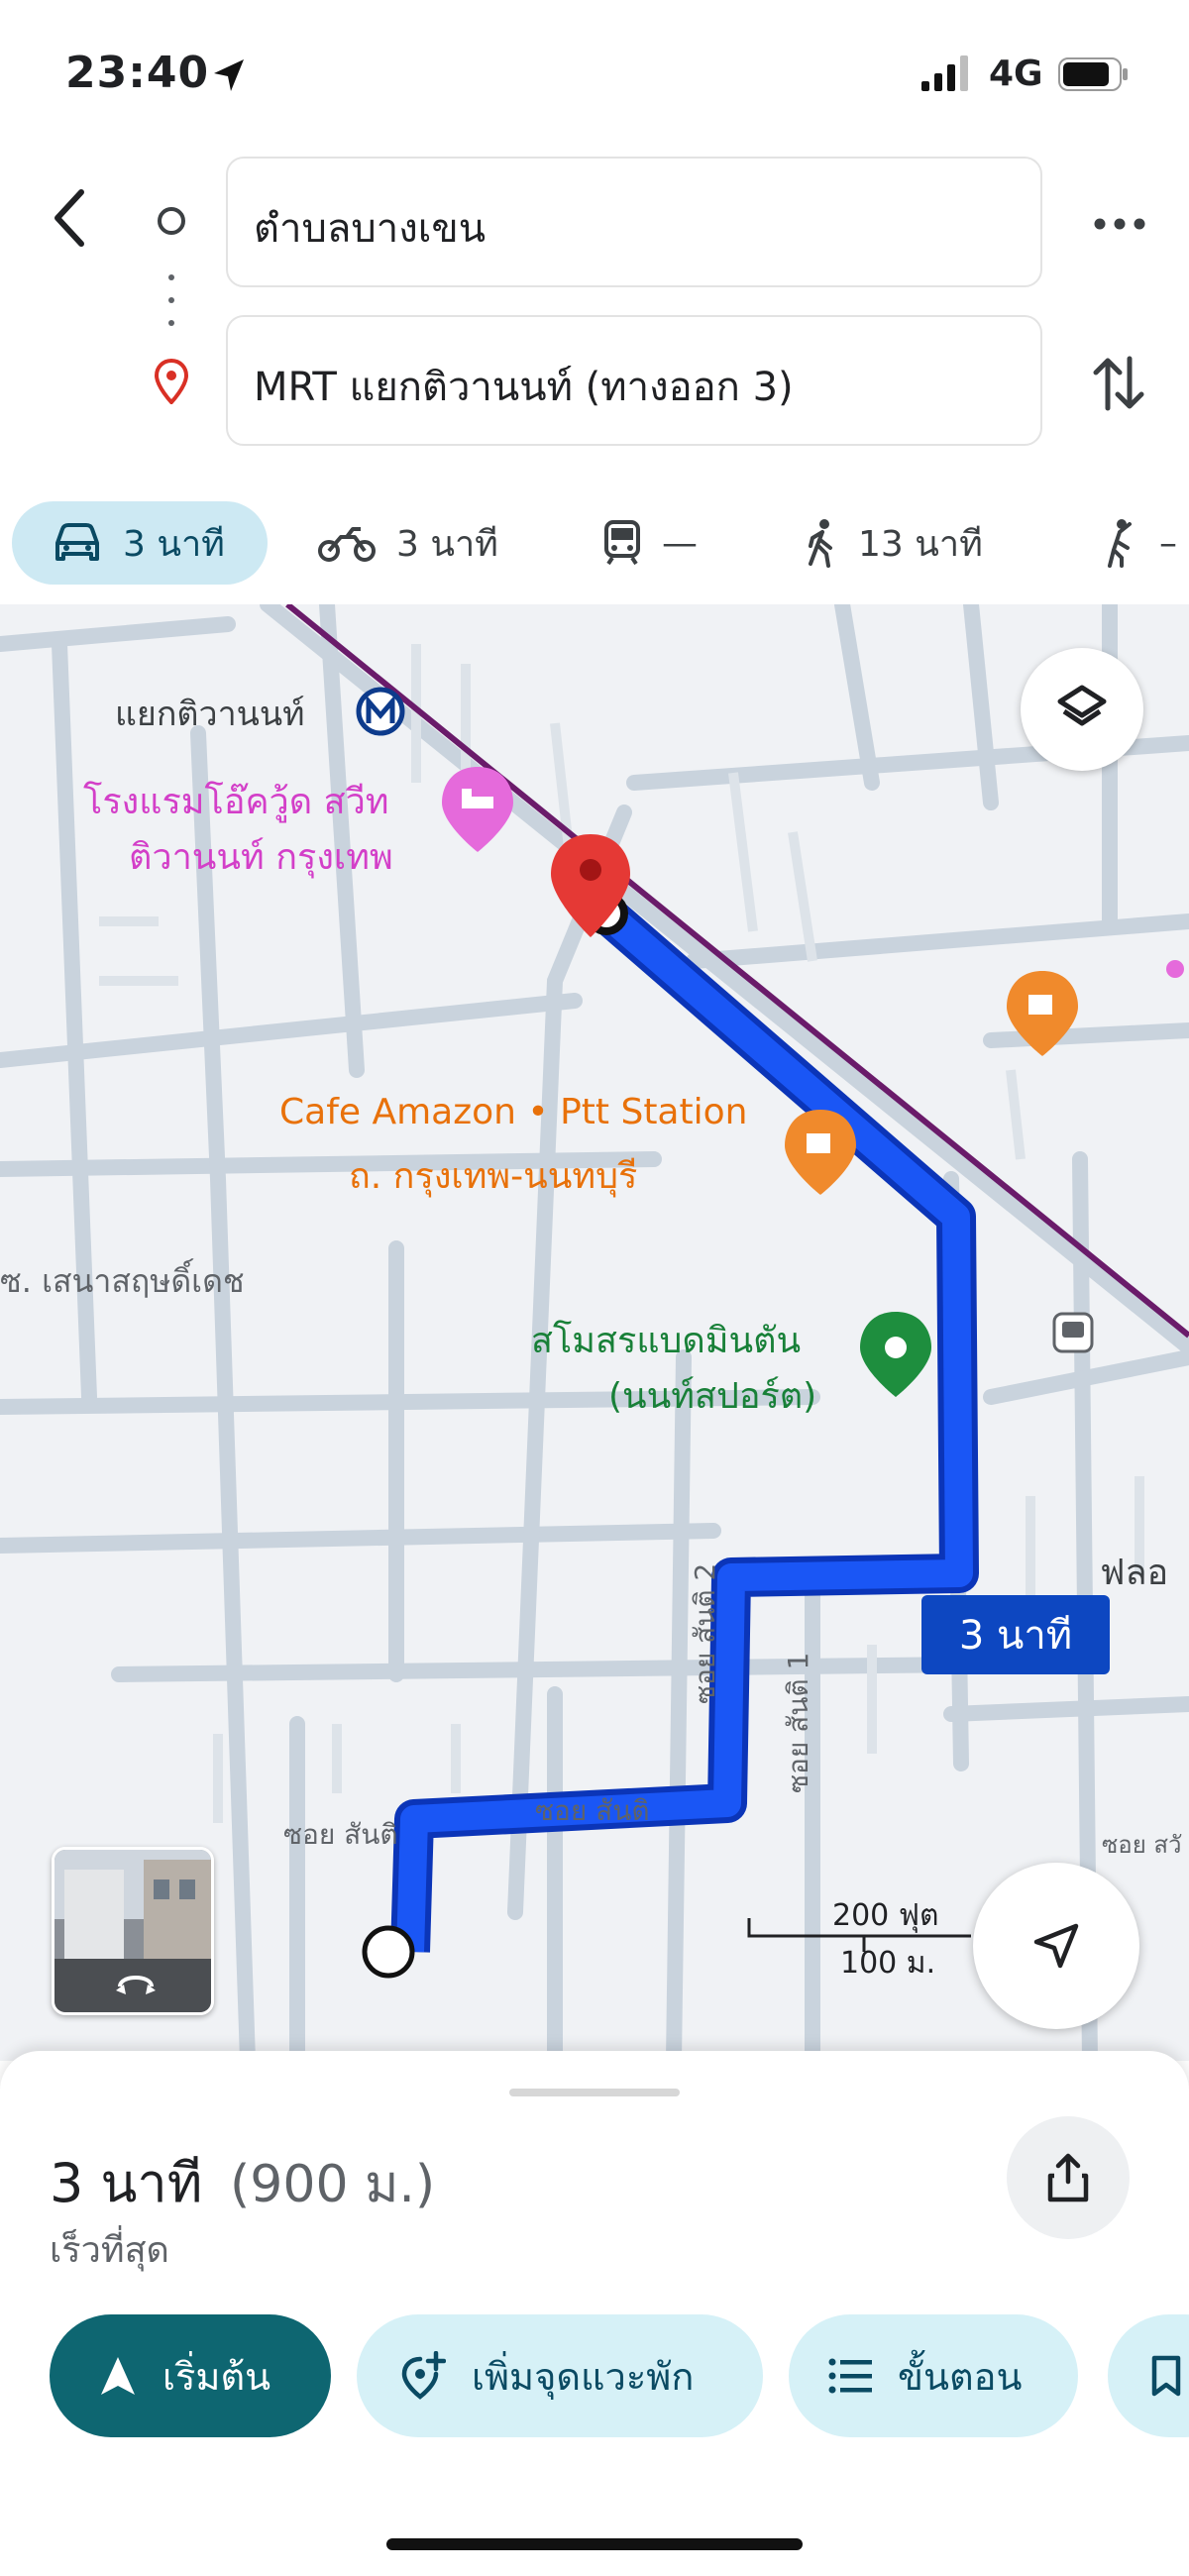  I want to click on my-location-button, so click(1056, 1946).